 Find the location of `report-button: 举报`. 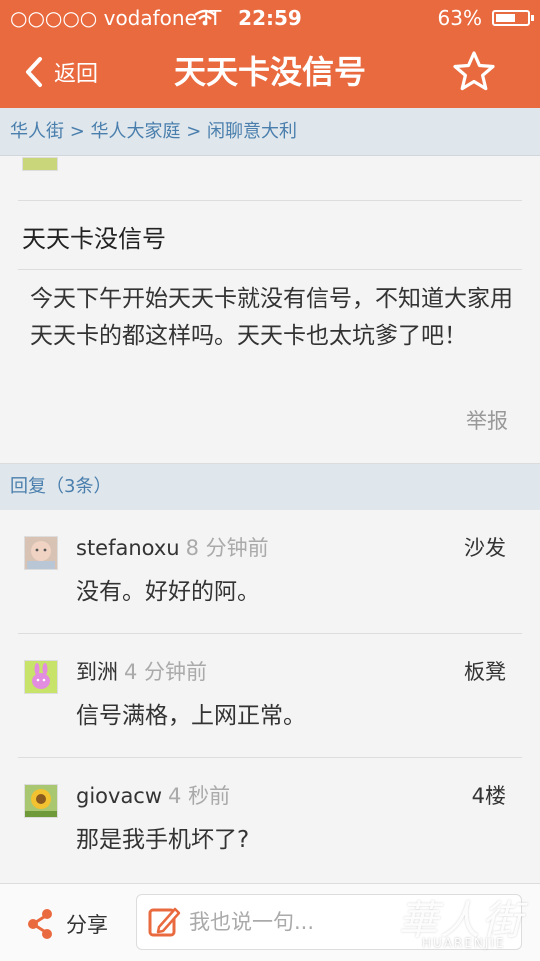

report-button: 举报 is located at coordinates (487, 420).